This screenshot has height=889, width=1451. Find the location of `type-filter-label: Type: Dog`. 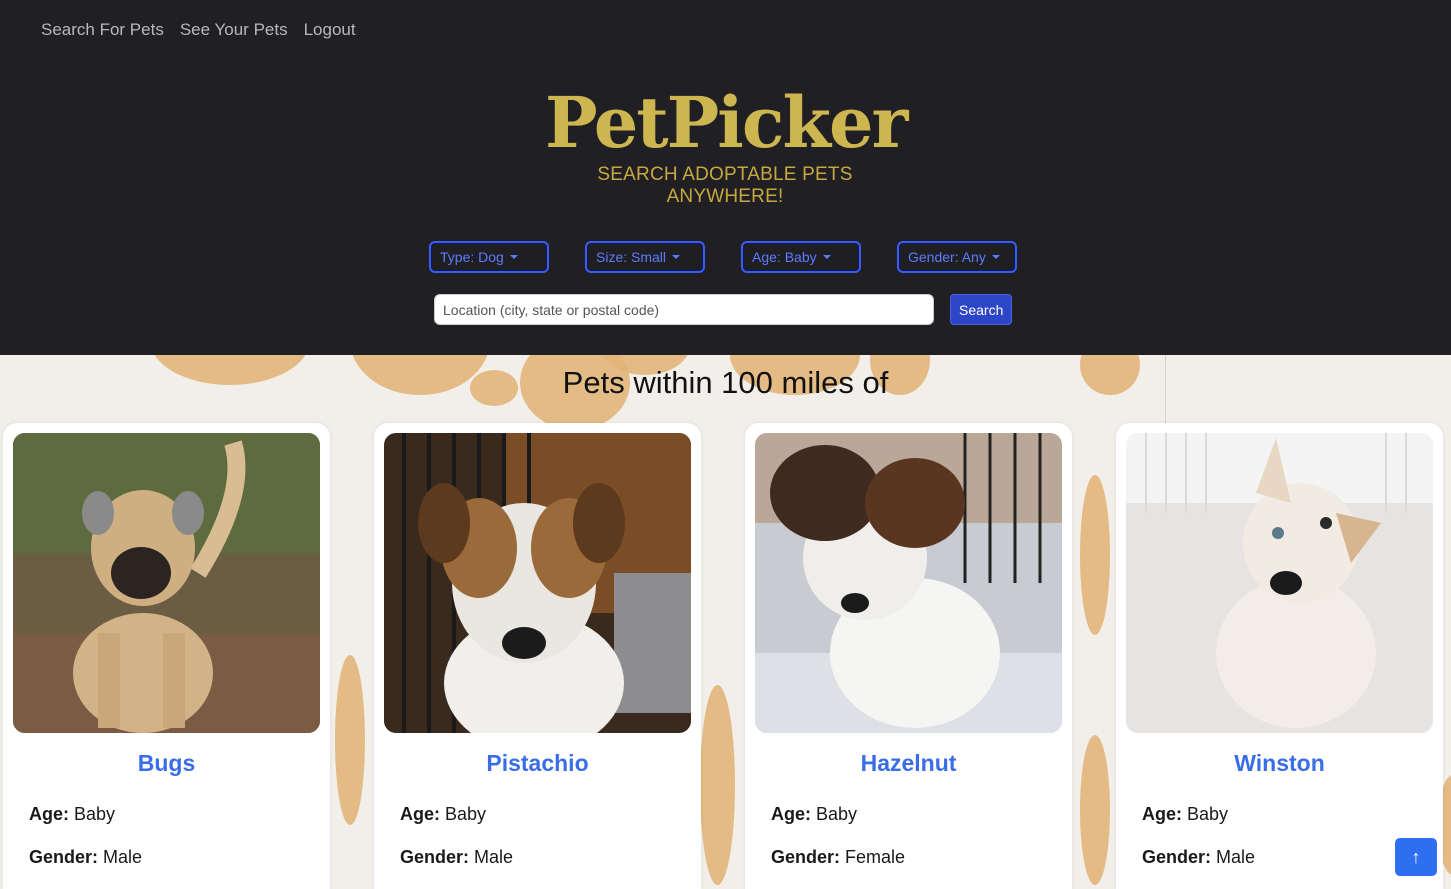

type-filter-label: Type: Dog is located at coordinates (472, 257).